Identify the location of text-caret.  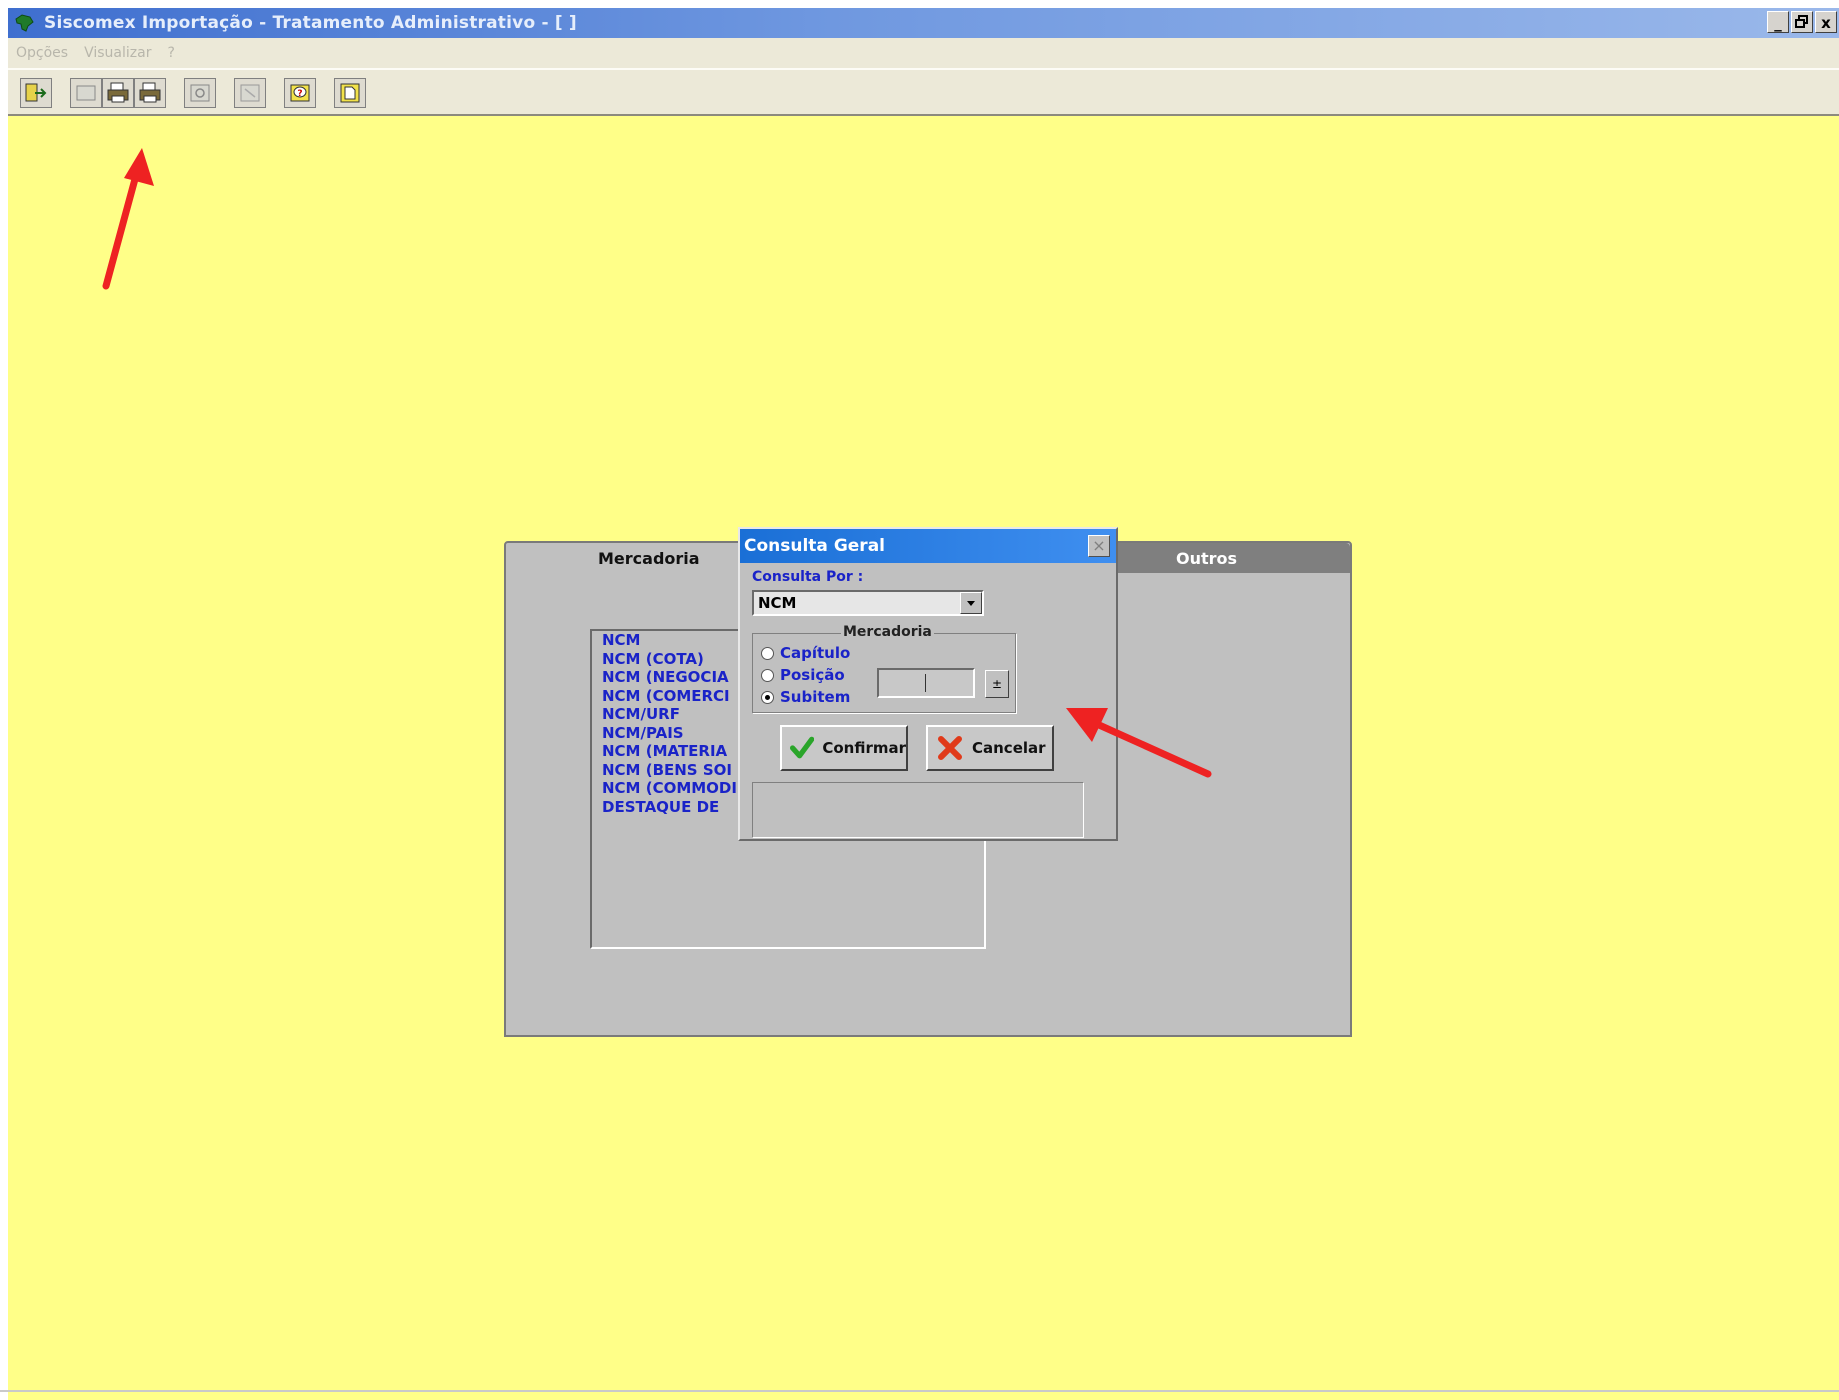
(925, 683).